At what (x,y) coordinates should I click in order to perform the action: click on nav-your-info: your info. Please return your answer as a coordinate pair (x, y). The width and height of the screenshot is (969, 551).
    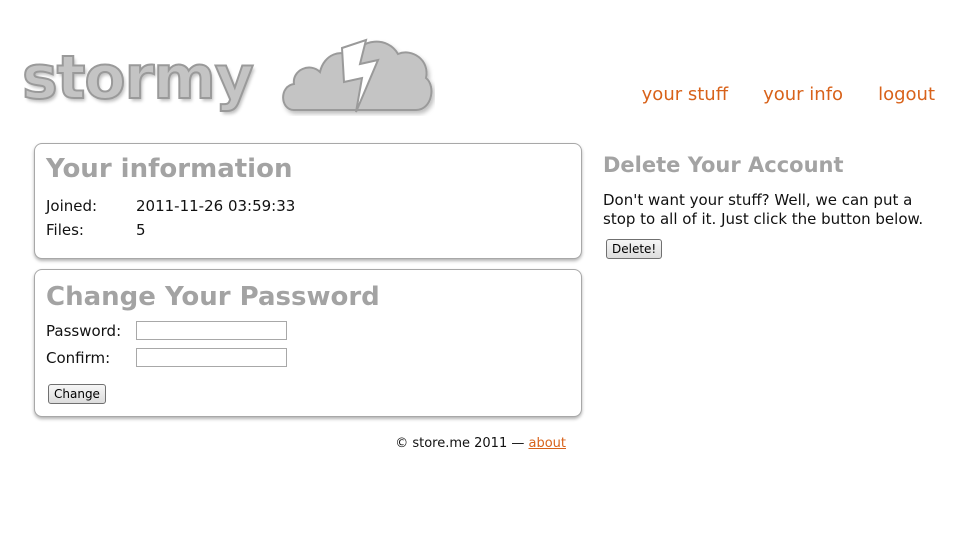
    Looking at the image, I should click on (803, 94).